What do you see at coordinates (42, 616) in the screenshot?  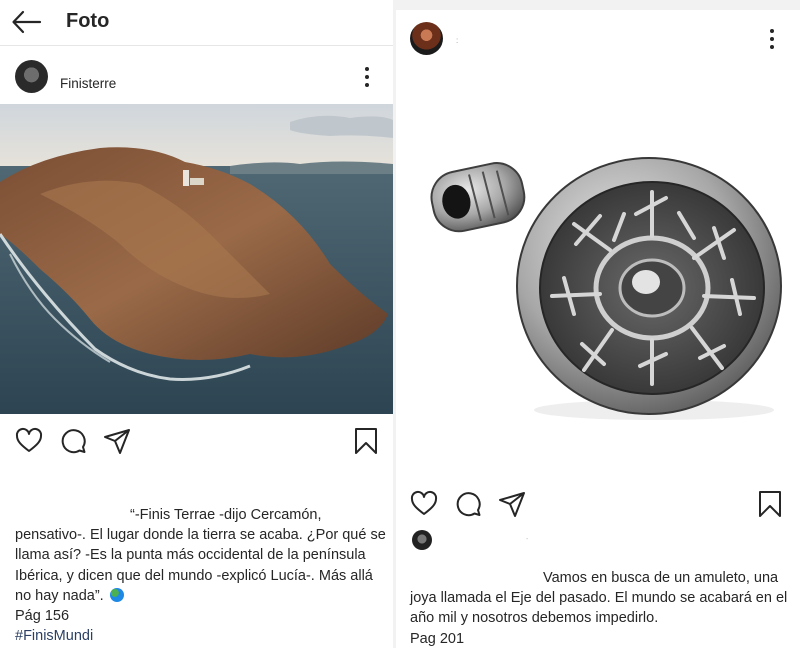 I see `caption-page: Pág 156` at bounding box center [42, 616].